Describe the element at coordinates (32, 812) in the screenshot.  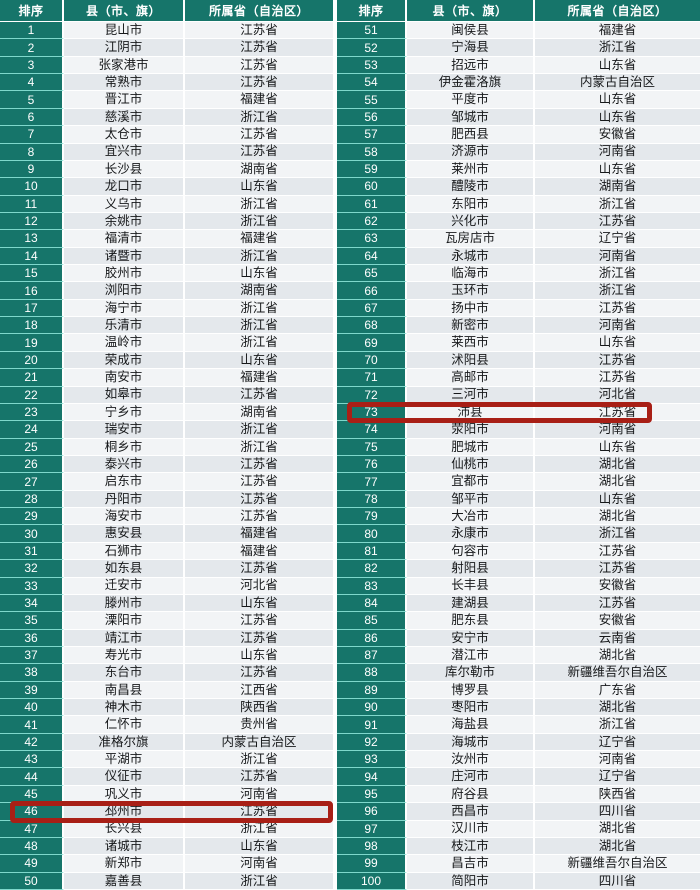
I see `cell-rank: 46` at that location.